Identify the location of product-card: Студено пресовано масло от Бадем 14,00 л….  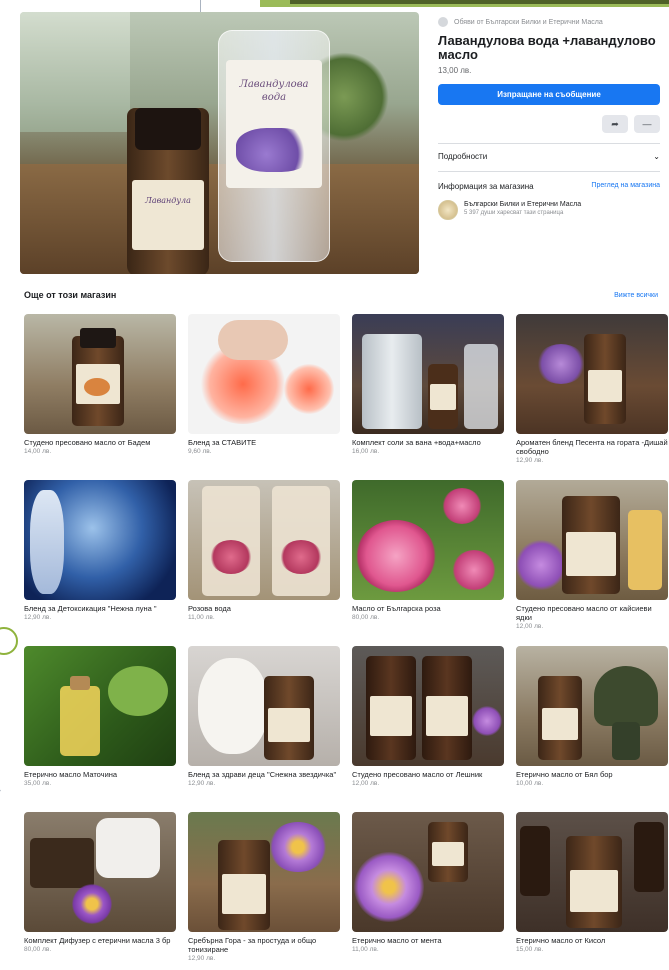
(100, 397).